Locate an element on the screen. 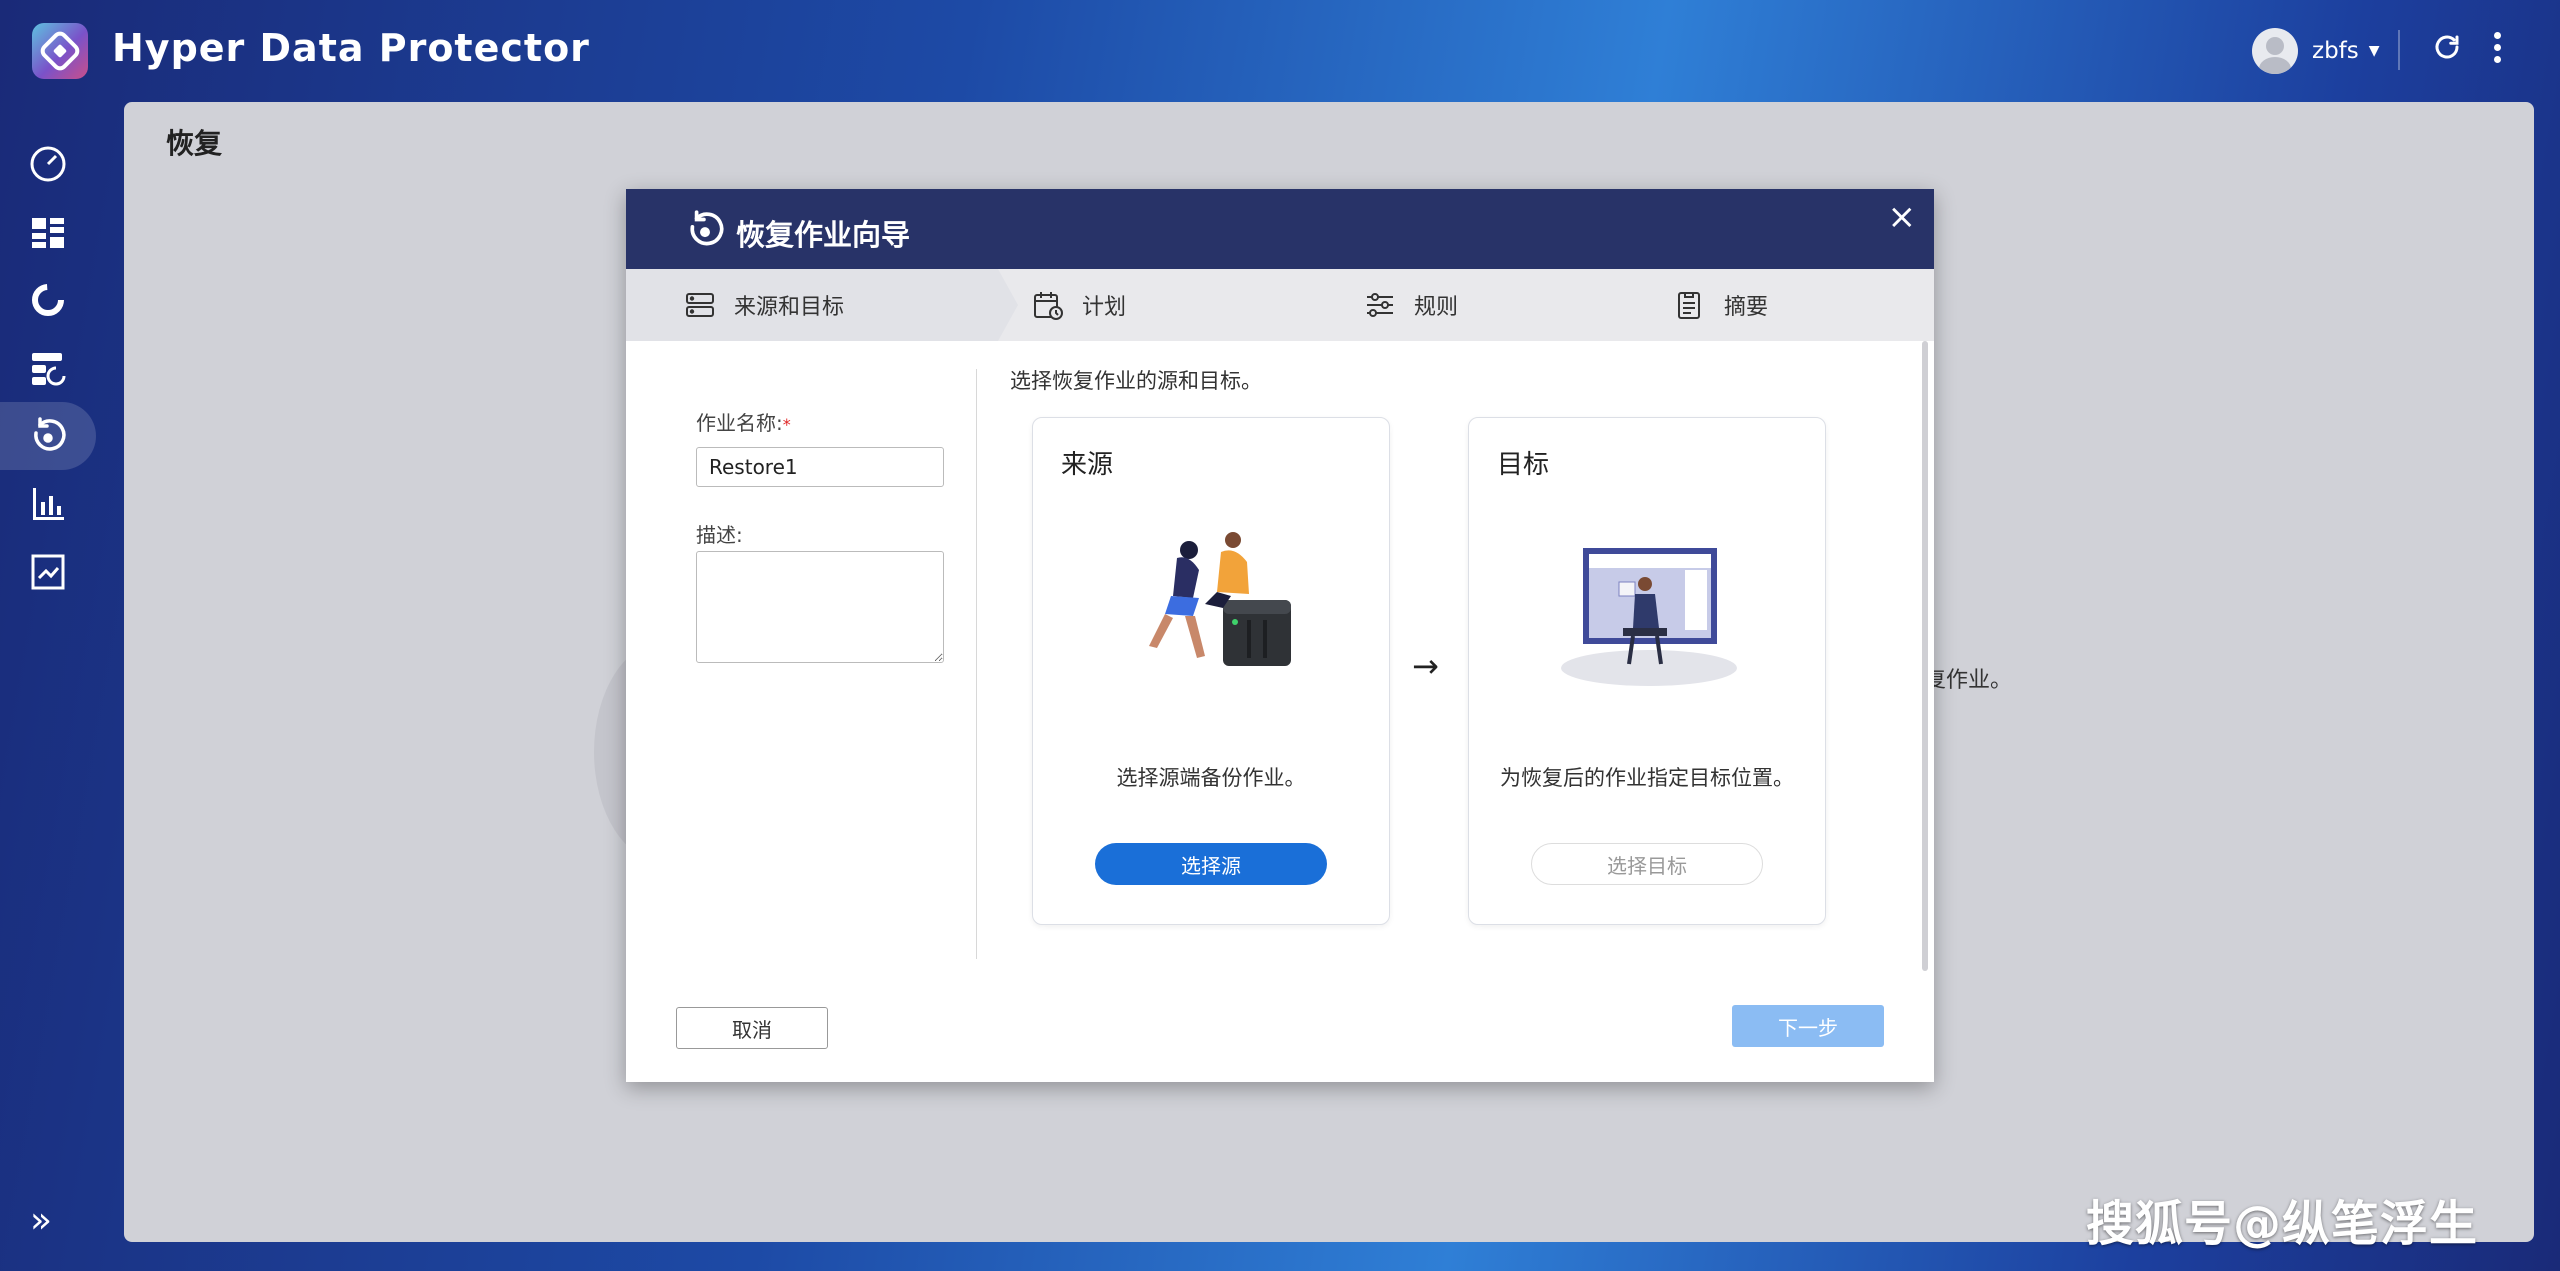 Image resolution: width=2560 pixels, height=1271 pixels. sliders-icon is located at coordinates (1380, 305).